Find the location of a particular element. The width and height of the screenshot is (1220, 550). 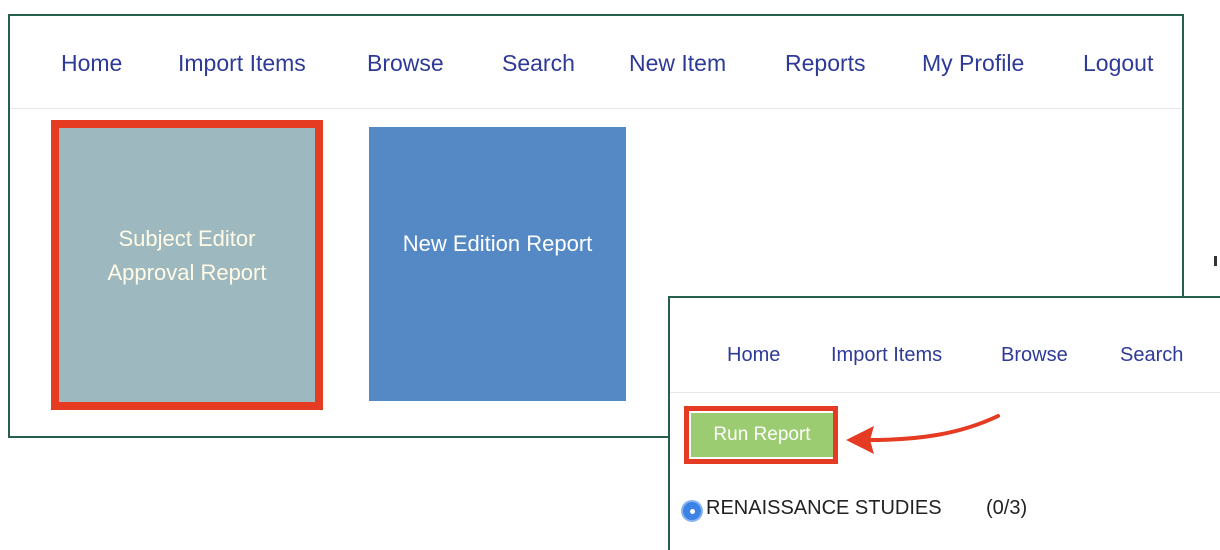

new-edition-tile-label: New Edition Report is located at coordinates (497, 243).